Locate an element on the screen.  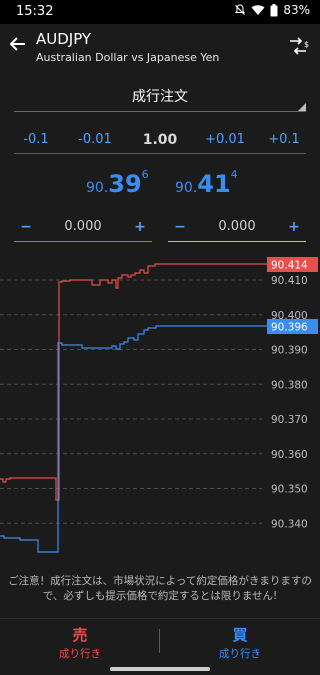
home-indicator is located at coordinates (160, 669).